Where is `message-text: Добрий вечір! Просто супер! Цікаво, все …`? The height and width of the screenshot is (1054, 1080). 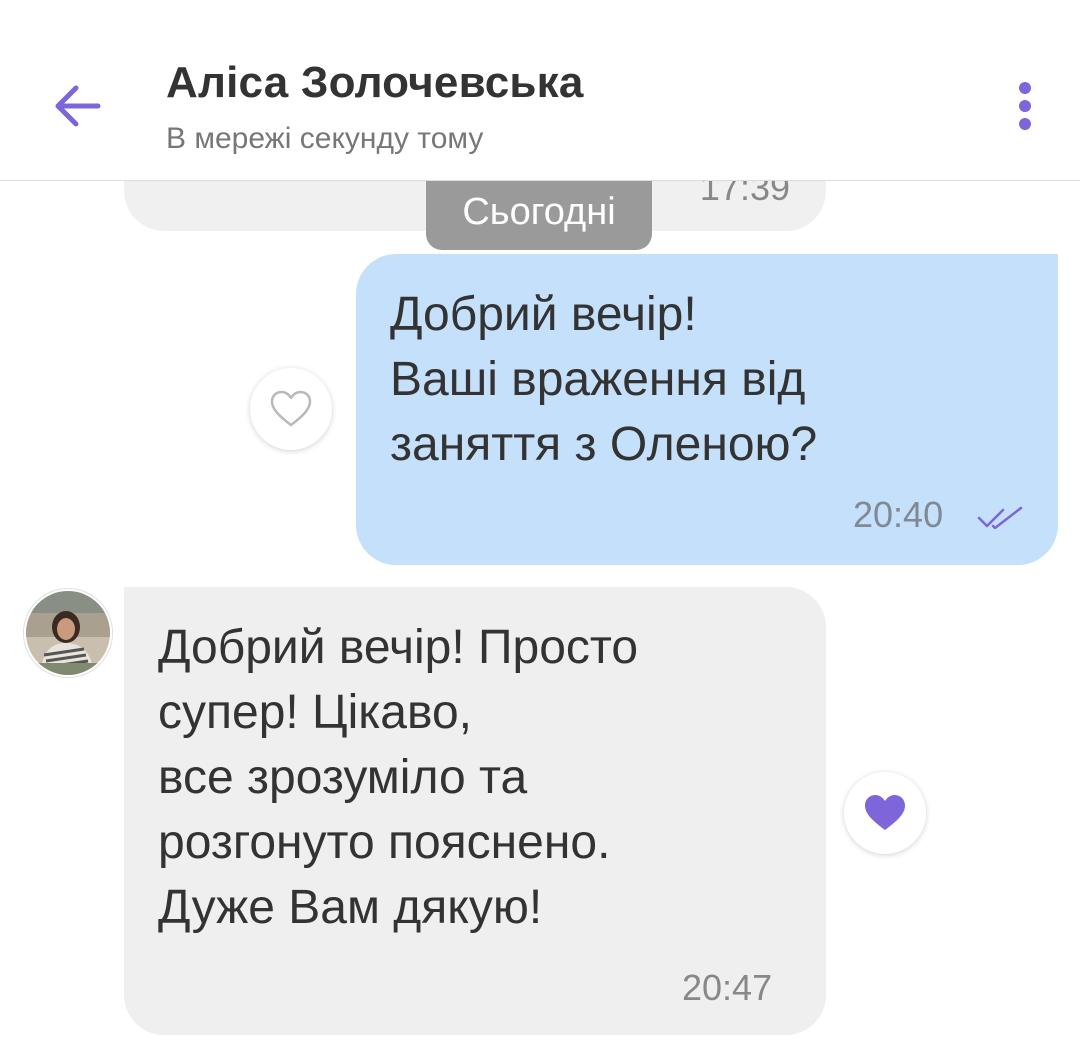 message-text: Добрий вечір! Просто супер! Цікаво, все … is located at coordinates (398, 777).